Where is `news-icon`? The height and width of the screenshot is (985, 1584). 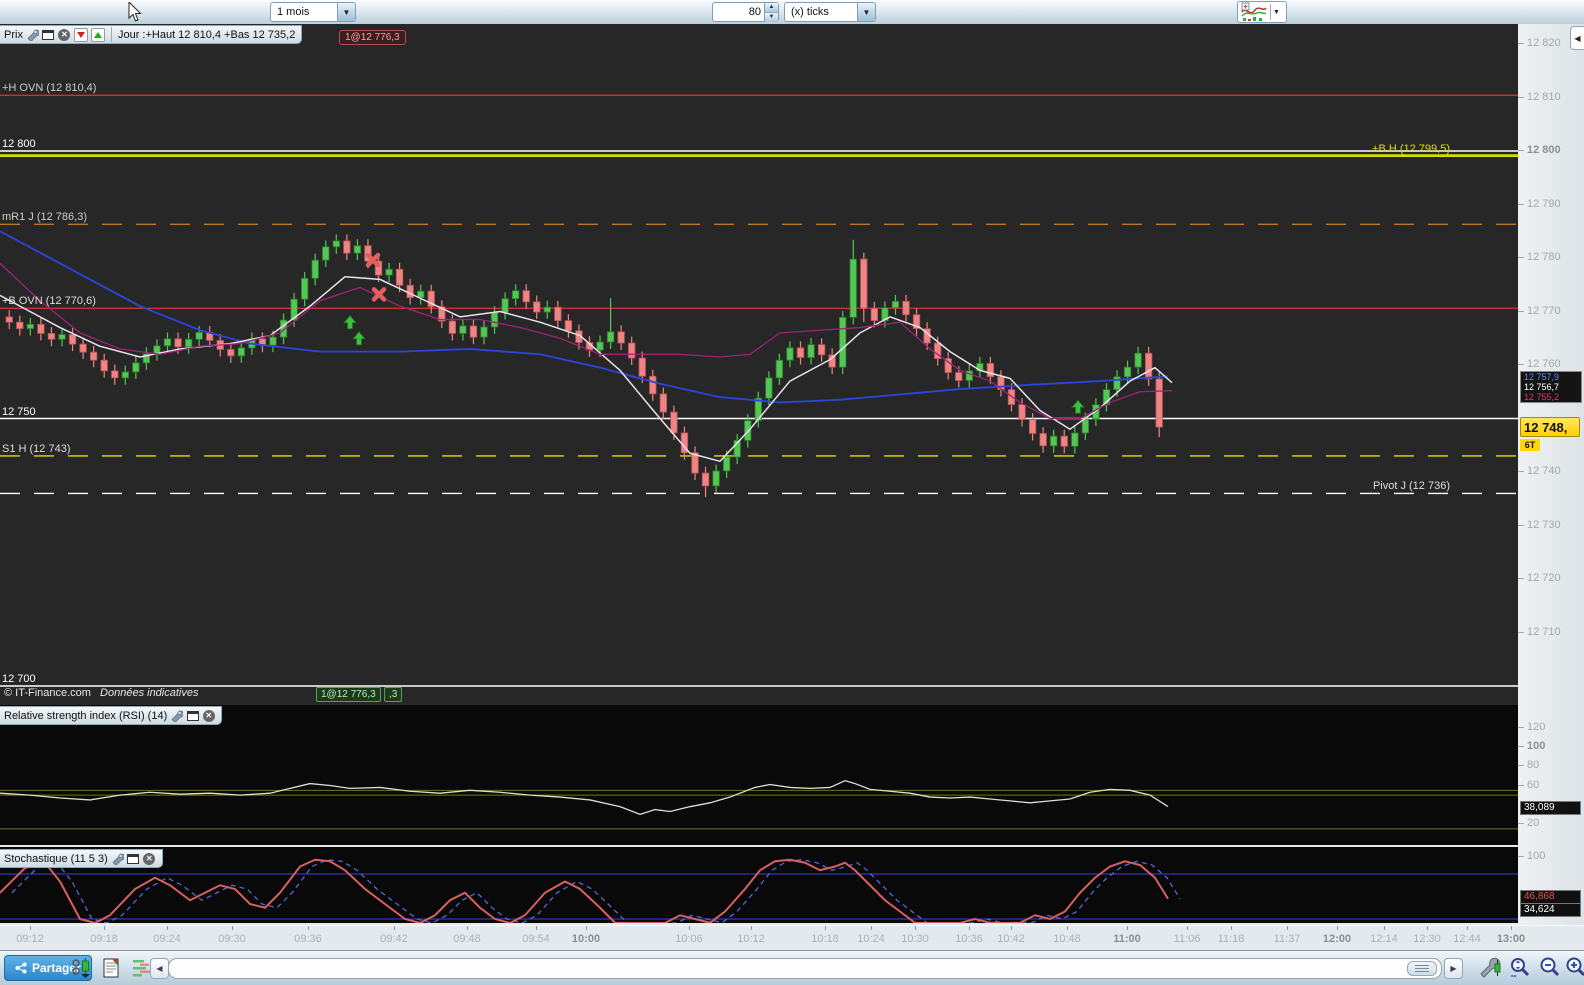 news-icon is located at coordinates (112, 968).